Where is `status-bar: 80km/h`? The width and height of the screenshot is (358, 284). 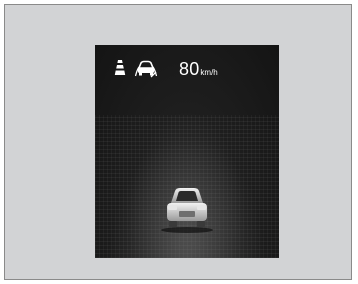 status-bar: 80km/h is located at coordinates (187, 69).